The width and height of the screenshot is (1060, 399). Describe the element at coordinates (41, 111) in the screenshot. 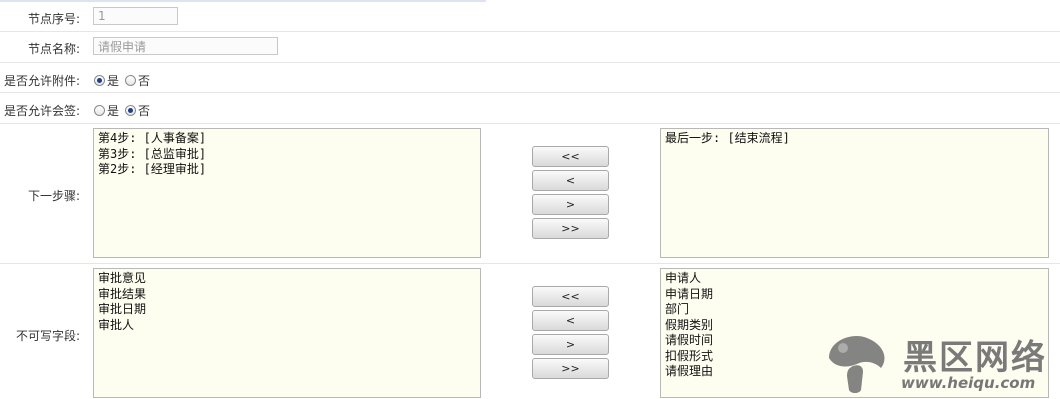

I see `allow-countersign-label: 是否允许会签:` at that location.